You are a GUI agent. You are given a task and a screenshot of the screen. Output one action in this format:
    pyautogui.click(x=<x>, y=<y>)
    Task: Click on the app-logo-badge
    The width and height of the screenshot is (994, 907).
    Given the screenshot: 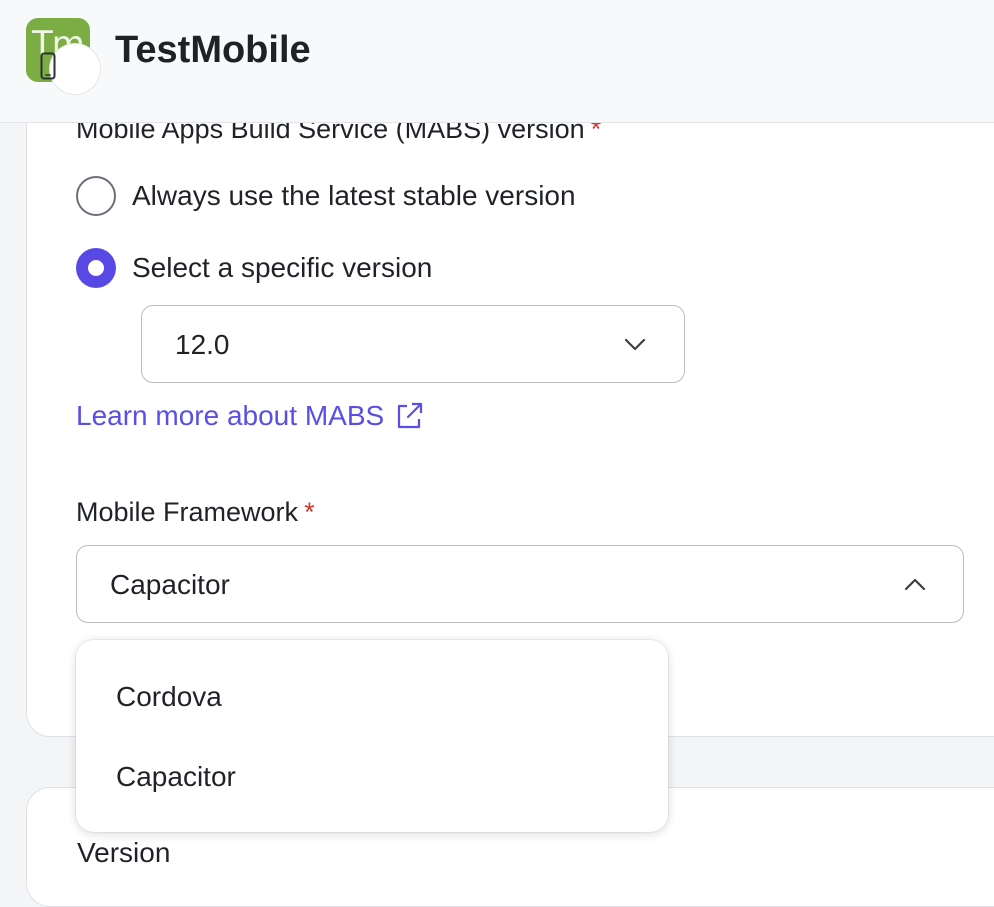 What is the action you would take?
    pyautogui.click(x=75, y=69)
    